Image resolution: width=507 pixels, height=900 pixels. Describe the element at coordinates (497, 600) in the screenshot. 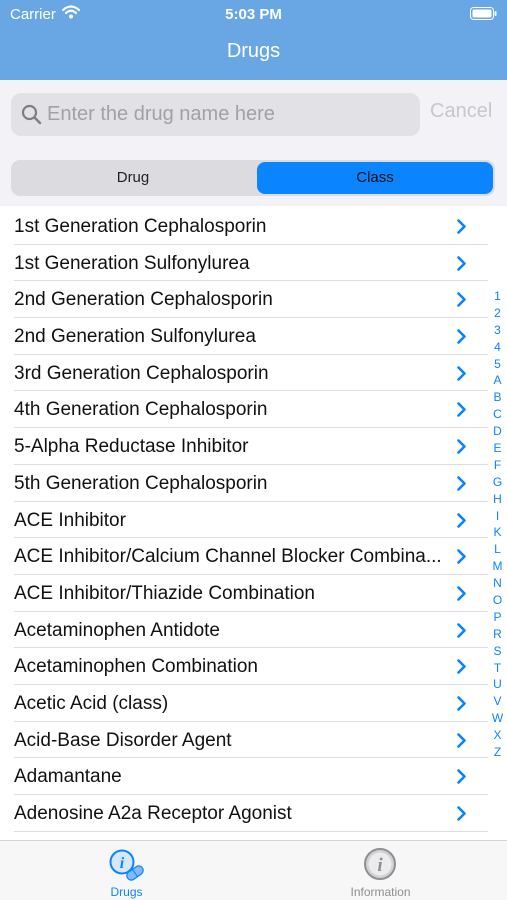

I see `section-index-letter: O` at that location.